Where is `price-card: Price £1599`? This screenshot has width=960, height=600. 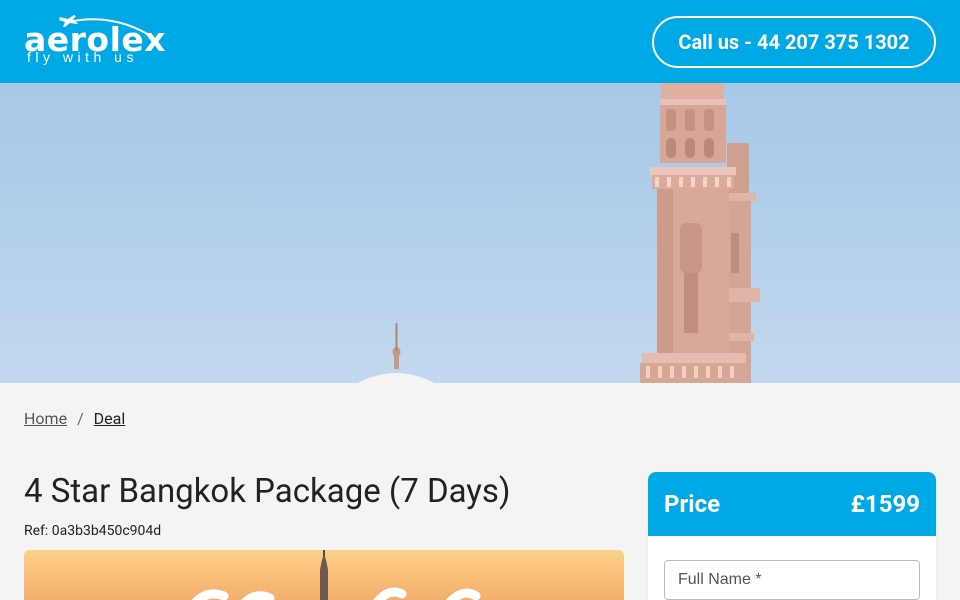
price-card: Price £1599 is located at coordinates (792, 536).